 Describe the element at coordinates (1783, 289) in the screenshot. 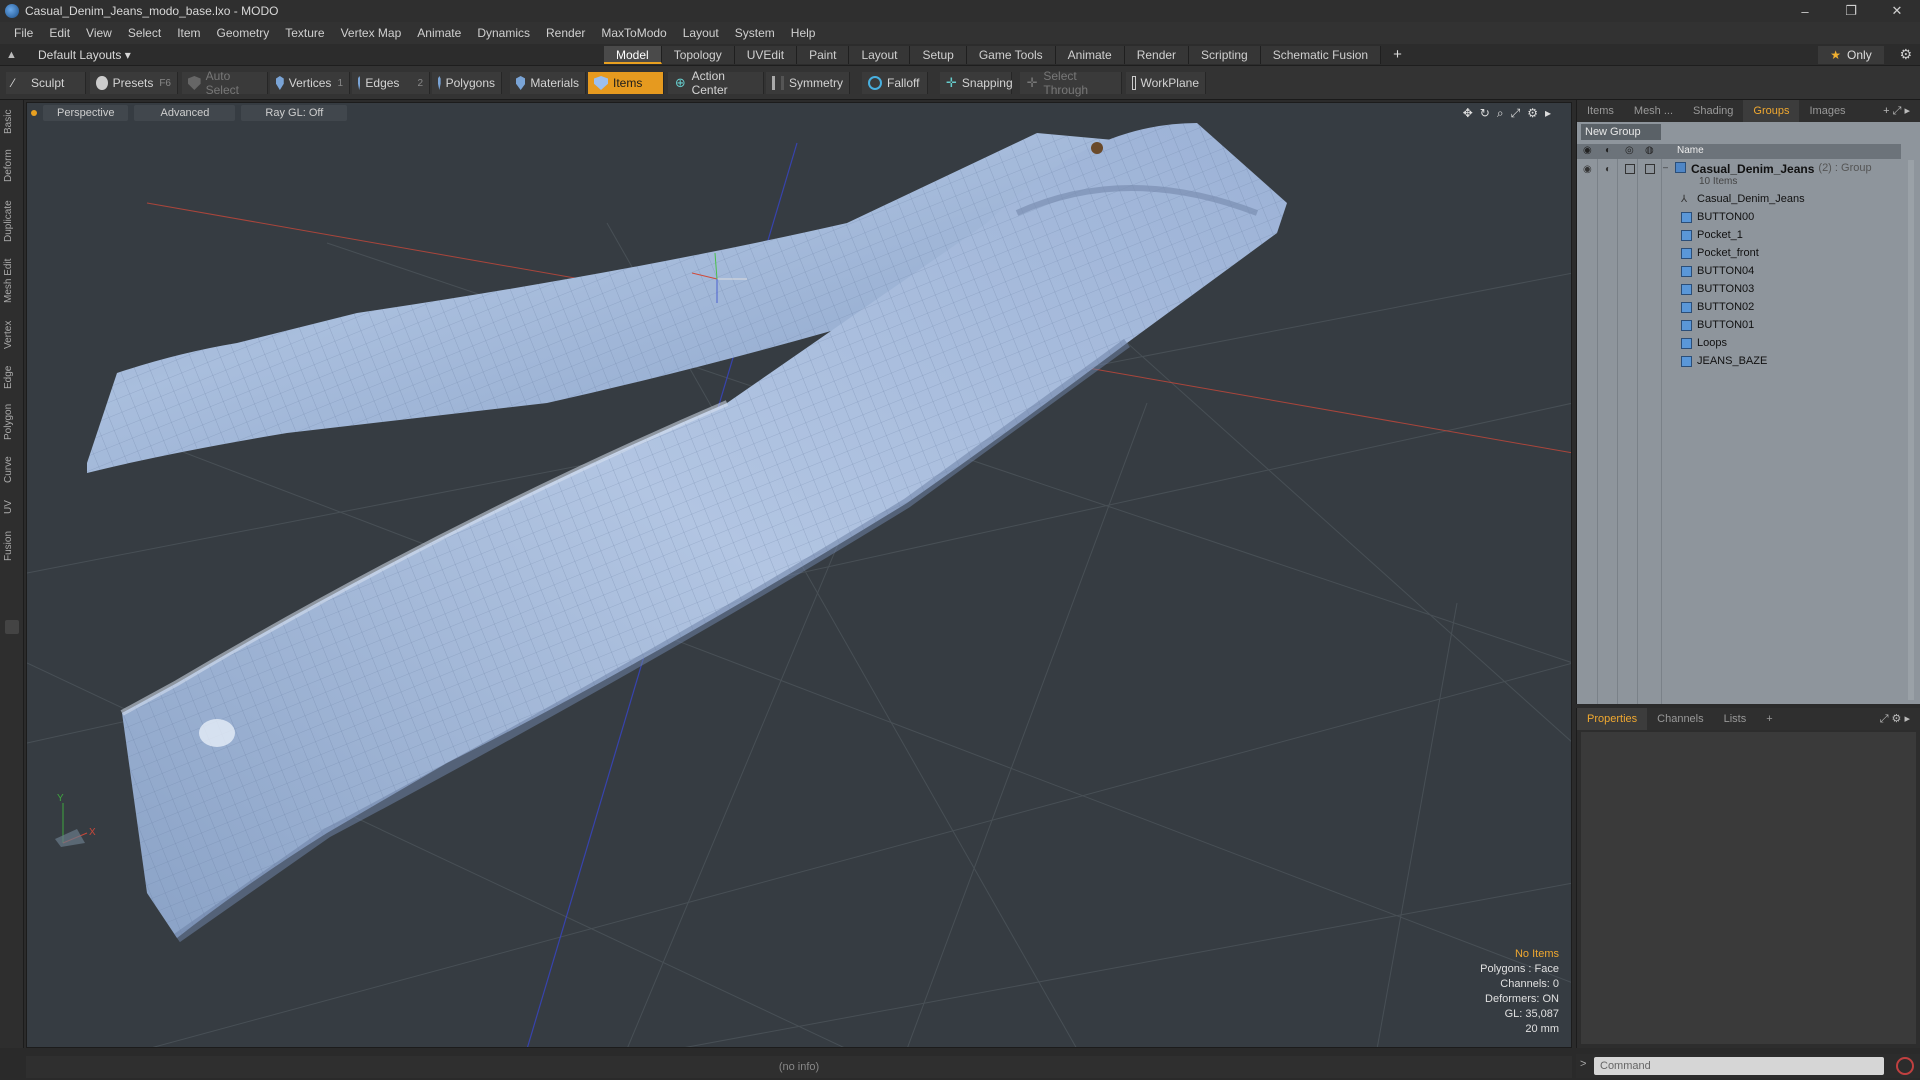

I see `list-item: BUTTON03` at that location.